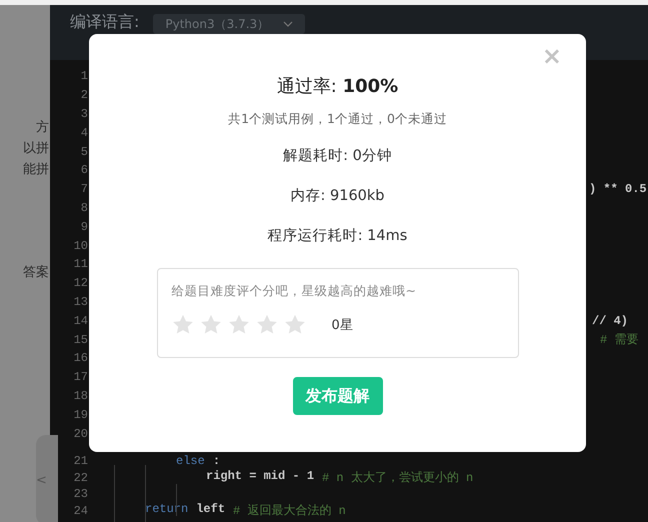  What do you see at coordinates (610, 321) in the screenshot?
I see `code-token: // 4)` at bounding box center [610, 321].